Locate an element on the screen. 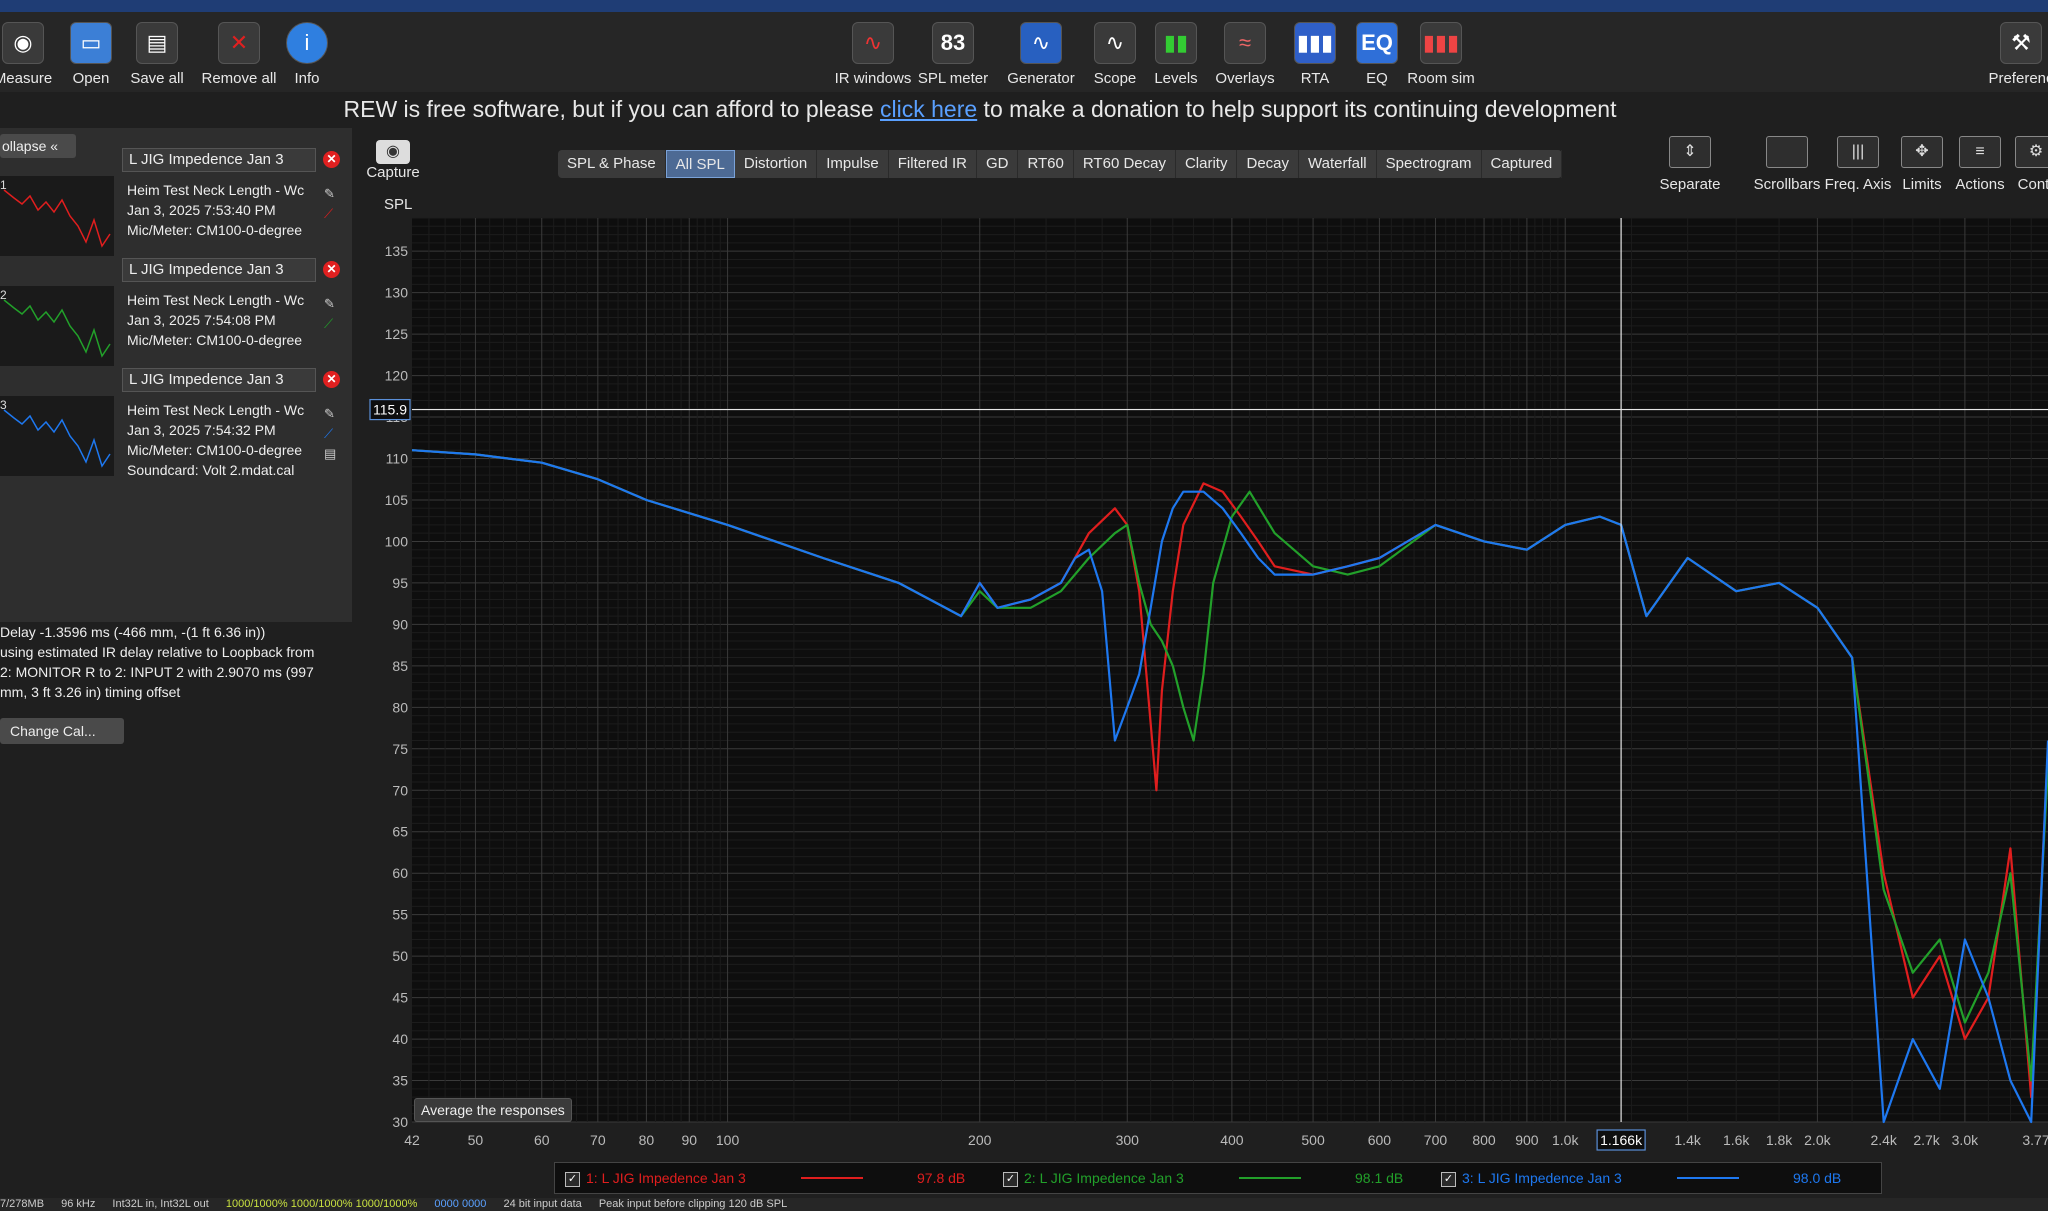  x-tick-label: 1.4k is located at coordinates (1687, 1140).